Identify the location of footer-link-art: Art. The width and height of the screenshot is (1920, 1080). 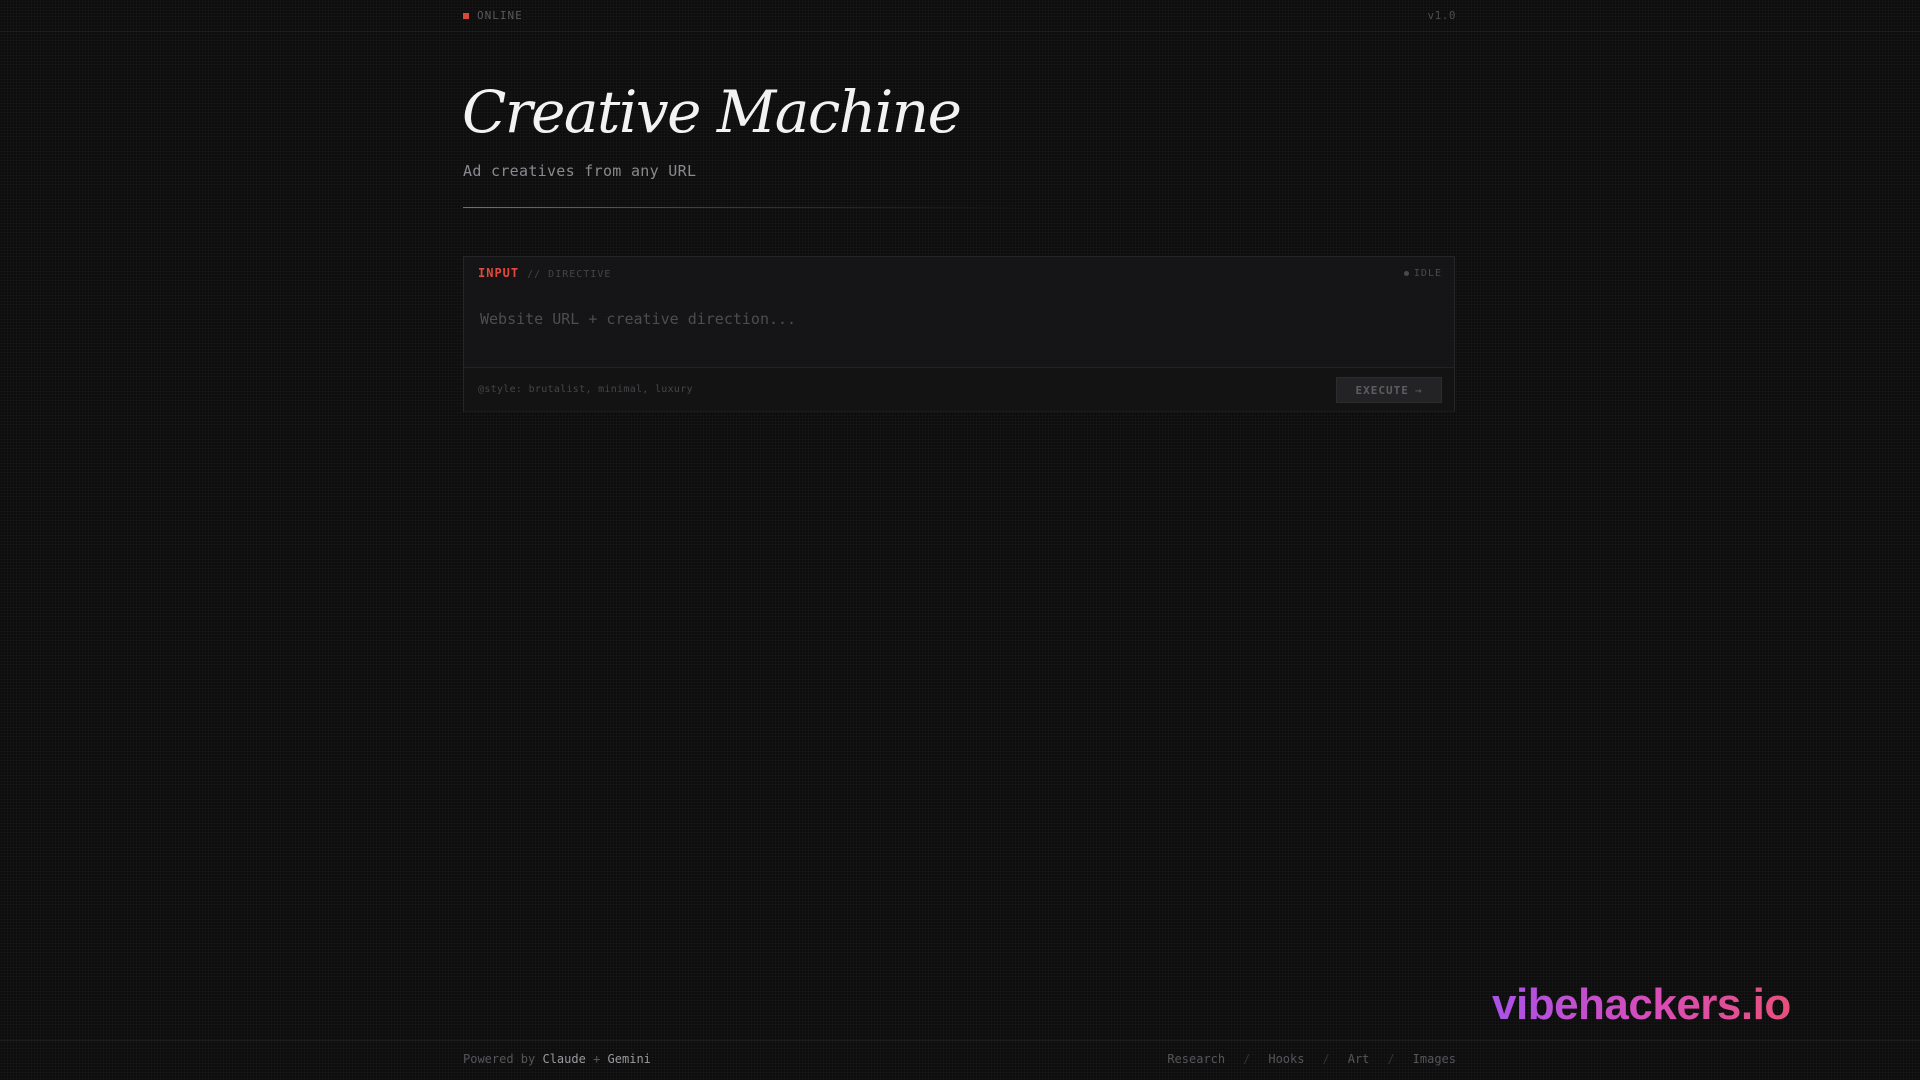
(1359, 1059).